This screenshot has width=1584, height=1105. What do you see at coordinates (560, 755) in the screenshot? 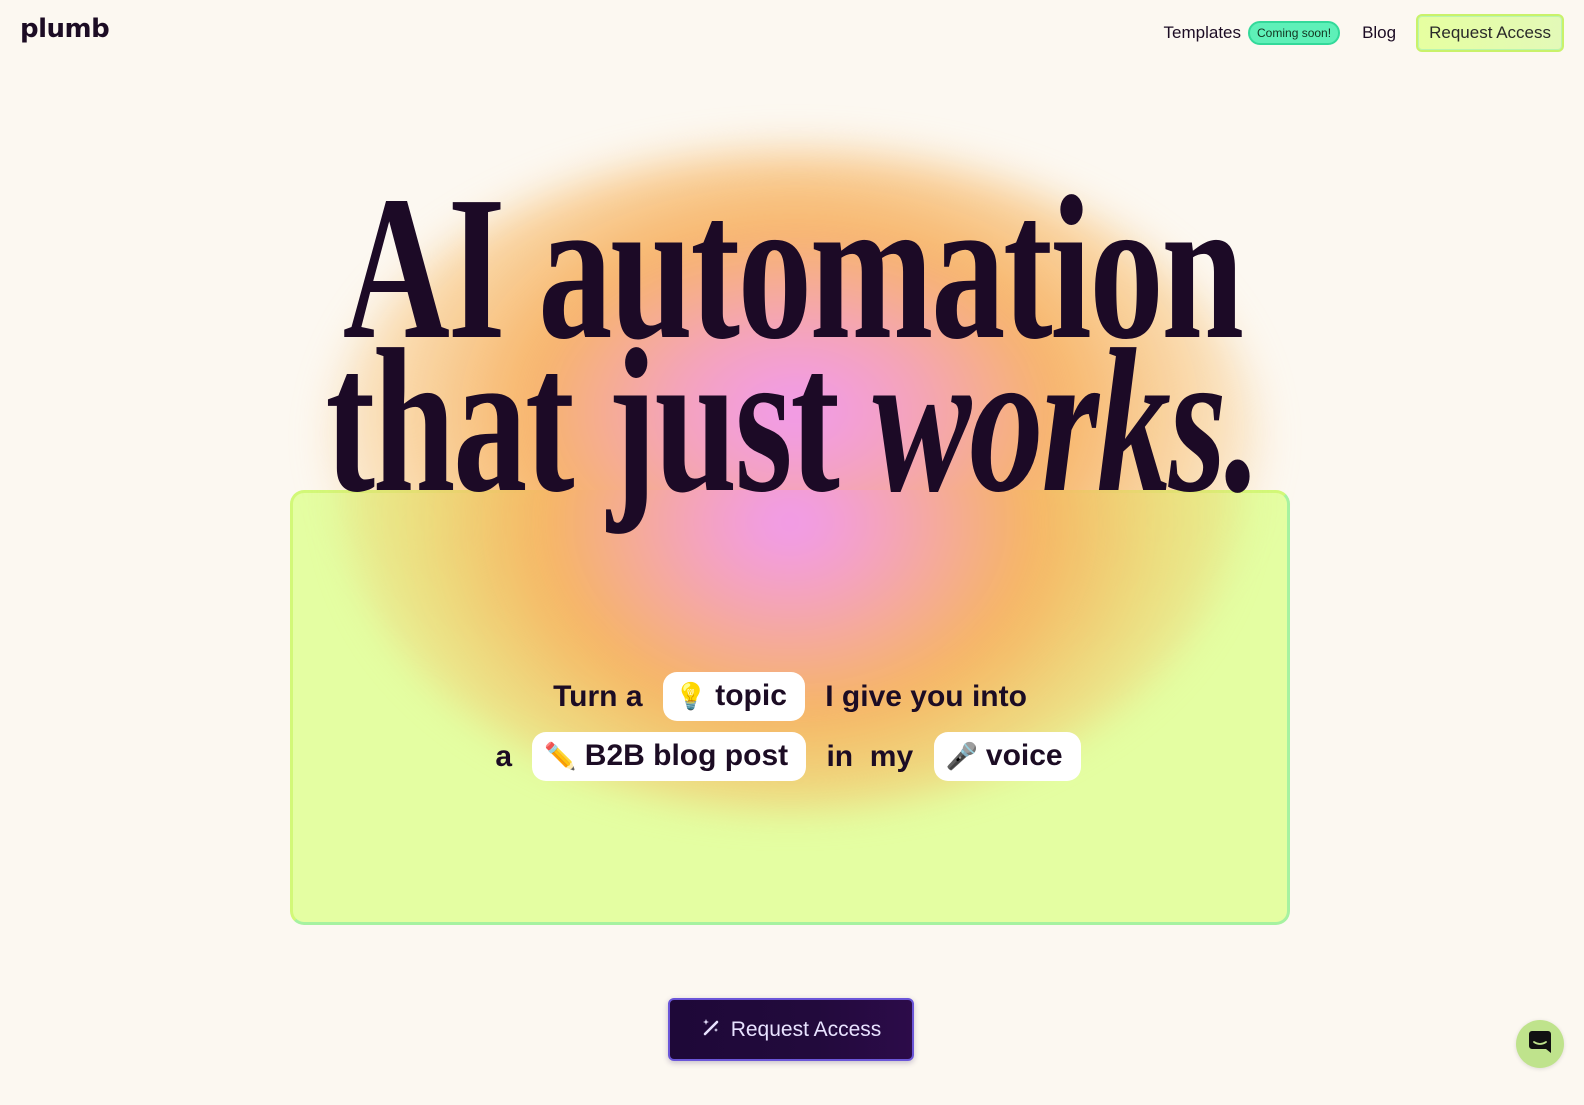
I see `pencil-icon: ✏️` at bounding box center [560, 755].